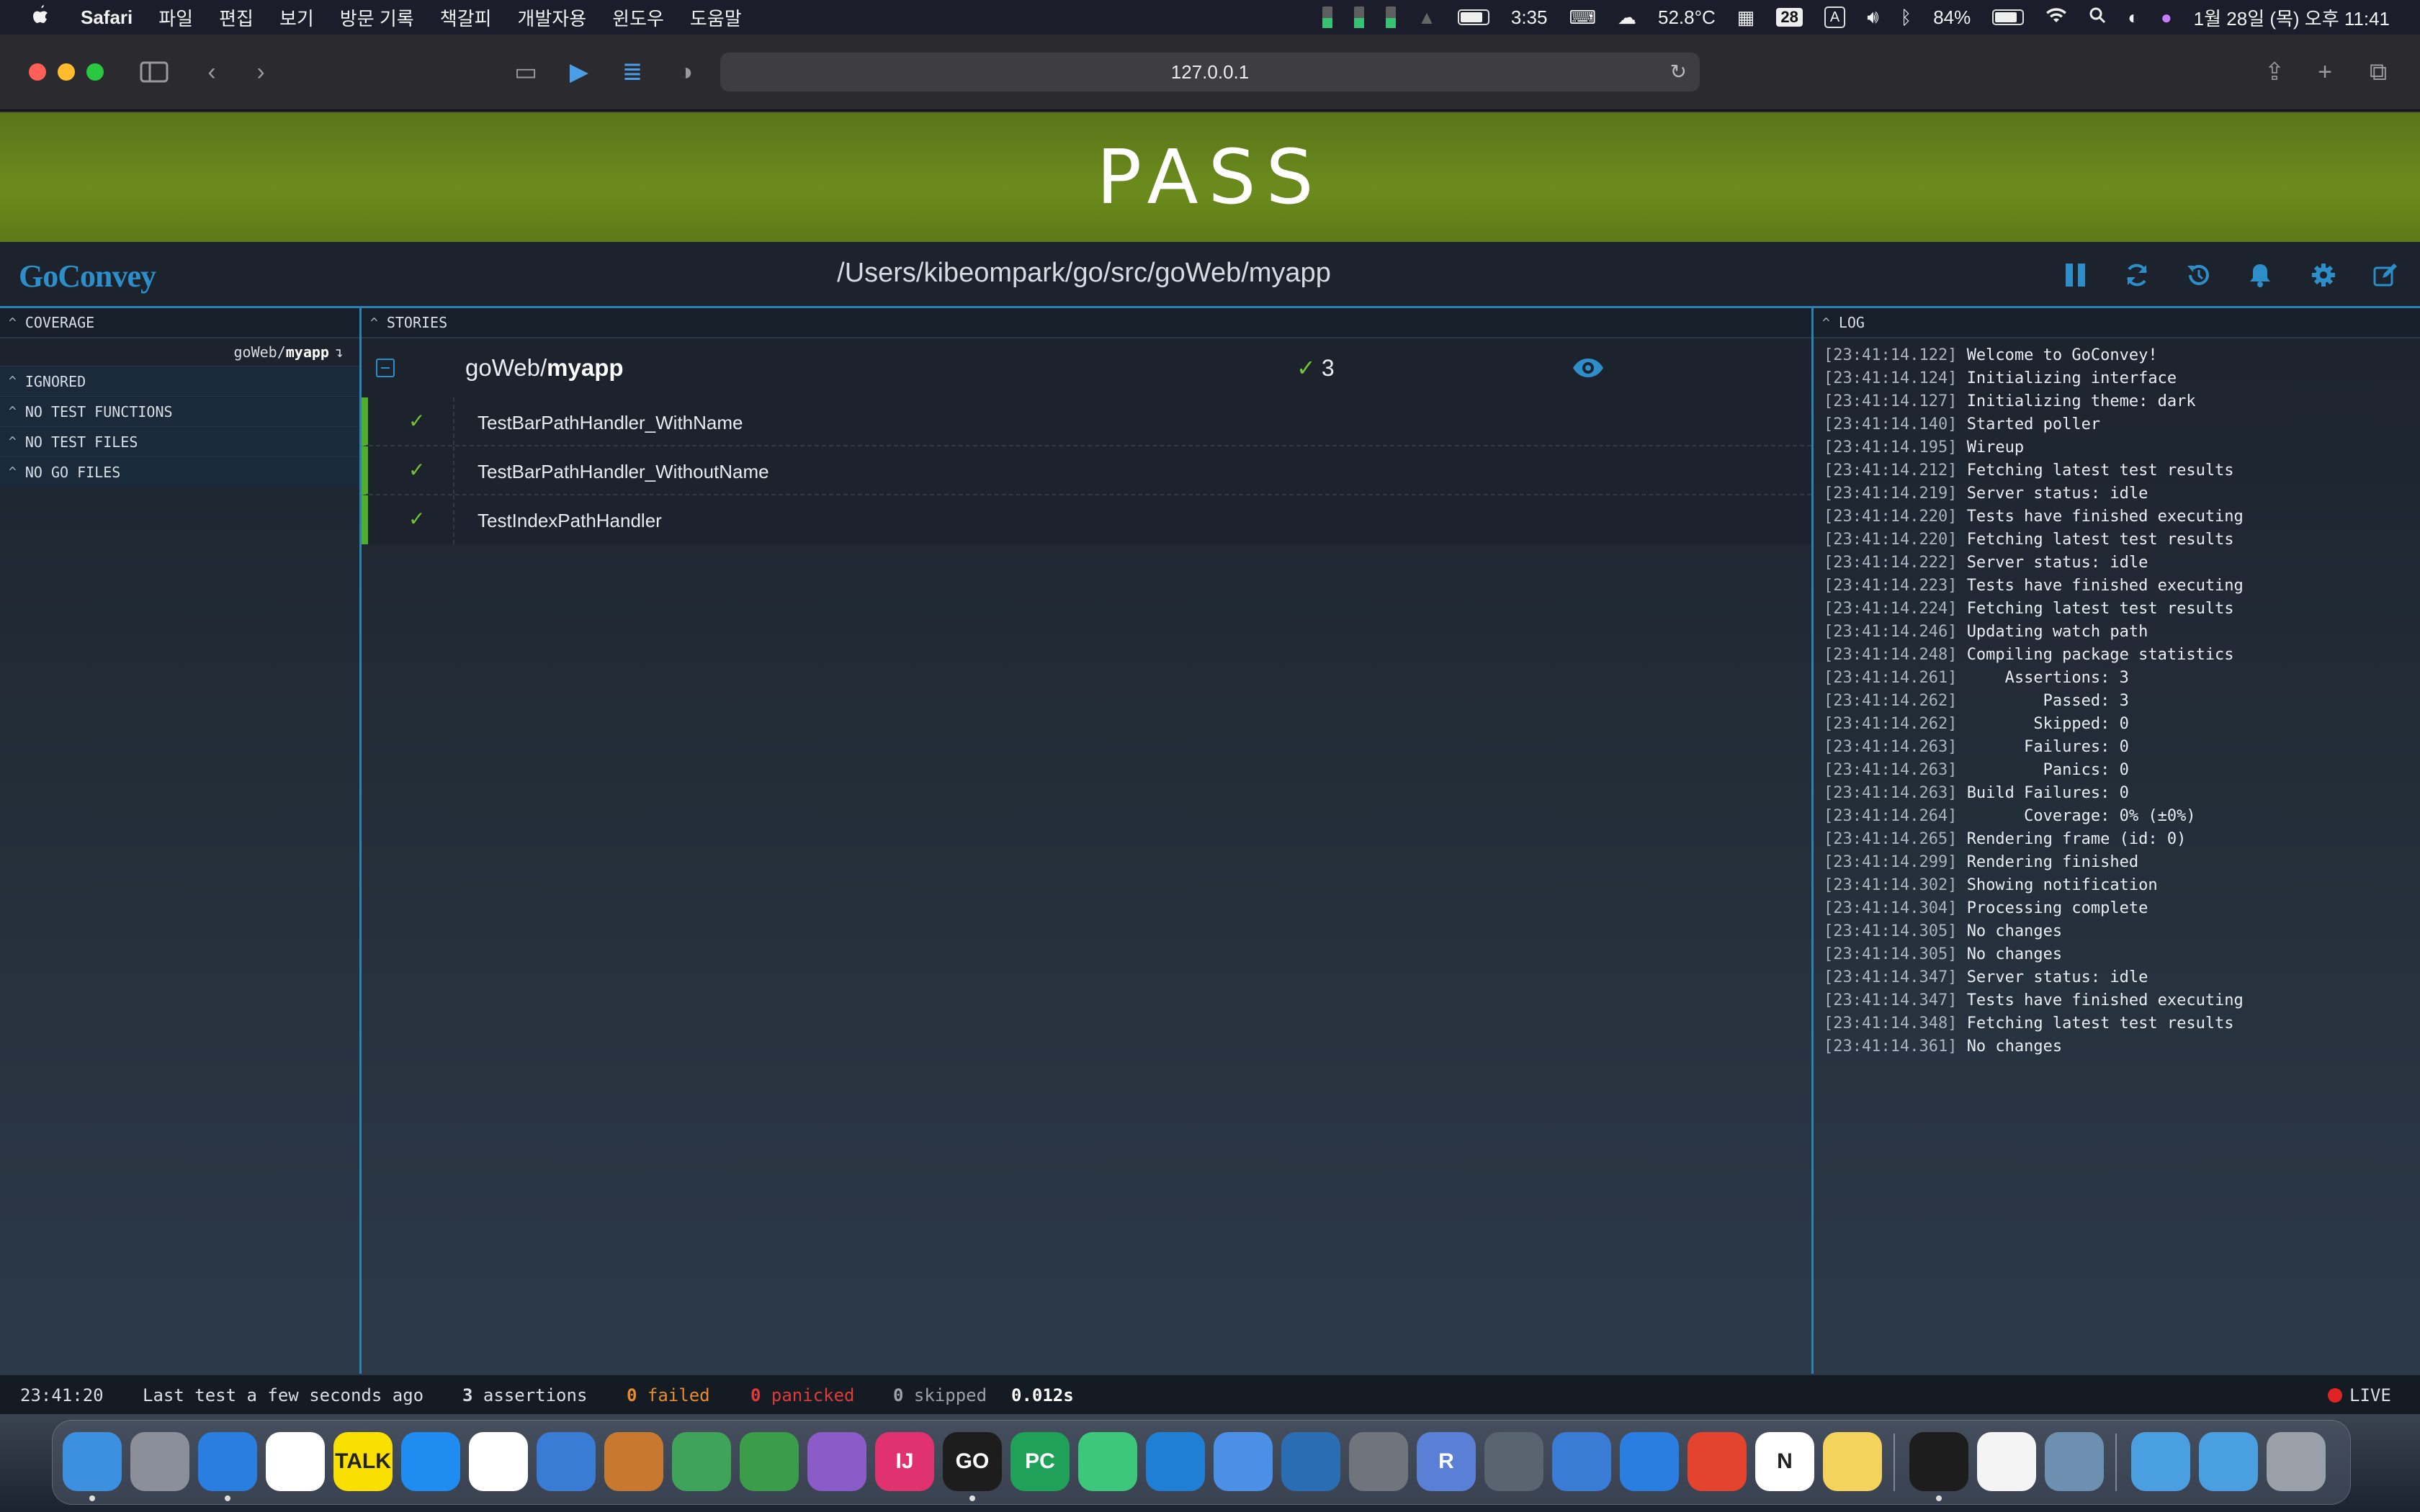  I want to click on menu-app-name: Safari, so click(107, 17).